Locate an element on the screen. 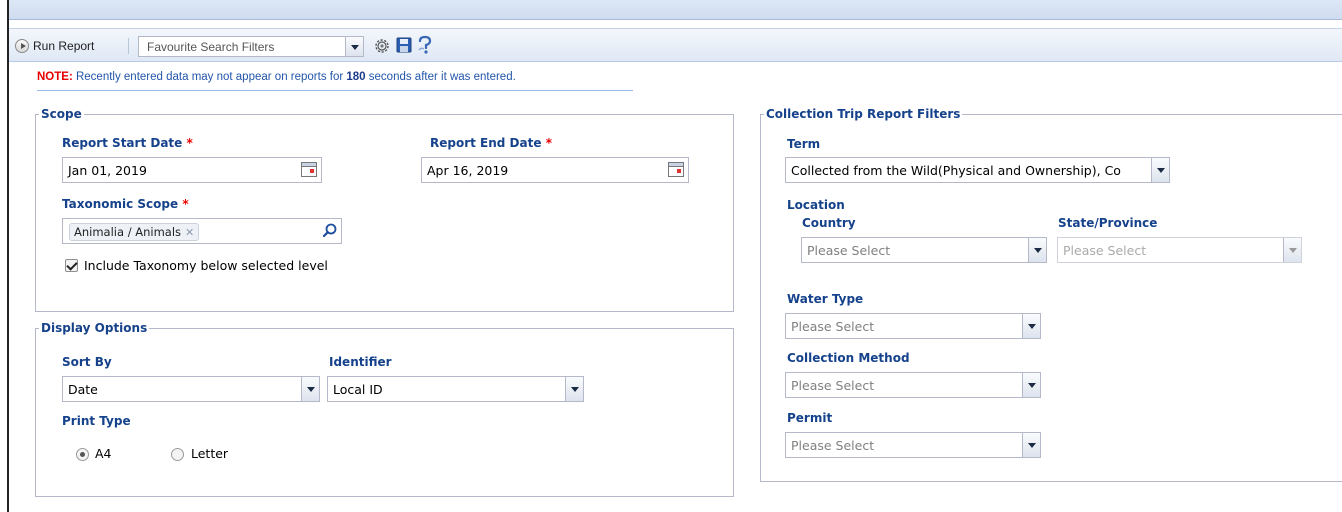 Image resolution: width=1342 pixels, height=512 pixels. include-taxonomy-label: Include Taxonomy below selected level is located at coordinates (206, 265).